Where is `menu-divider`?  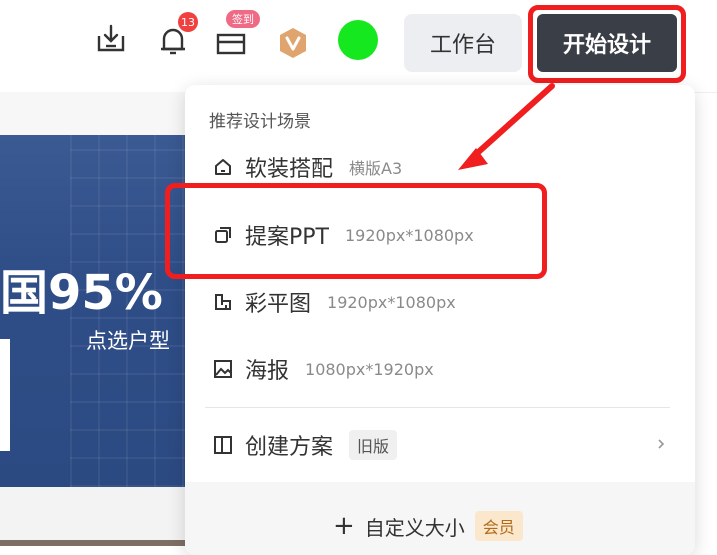 menu-divider is located at coordinates (437, 407).